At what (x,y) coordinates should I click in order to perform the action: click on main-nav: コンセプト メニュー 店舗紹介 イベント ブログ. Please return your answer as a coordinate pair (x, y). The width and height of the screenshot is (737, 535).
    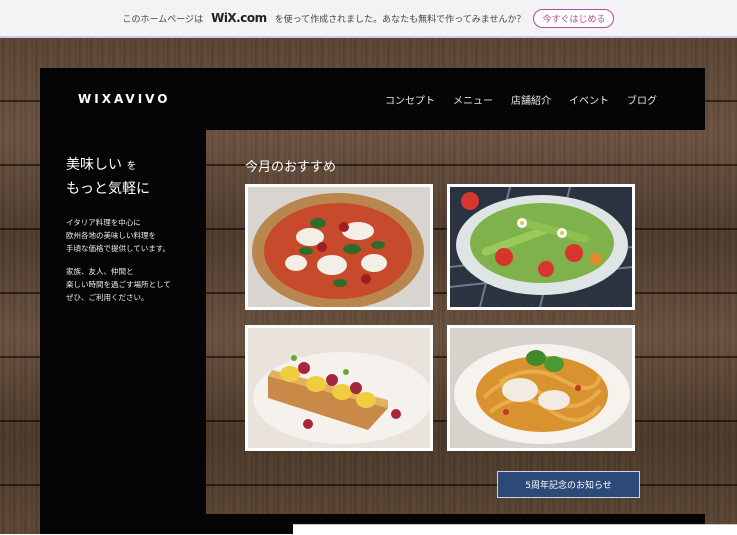
    Looking at the image, I should click on (521, 99).